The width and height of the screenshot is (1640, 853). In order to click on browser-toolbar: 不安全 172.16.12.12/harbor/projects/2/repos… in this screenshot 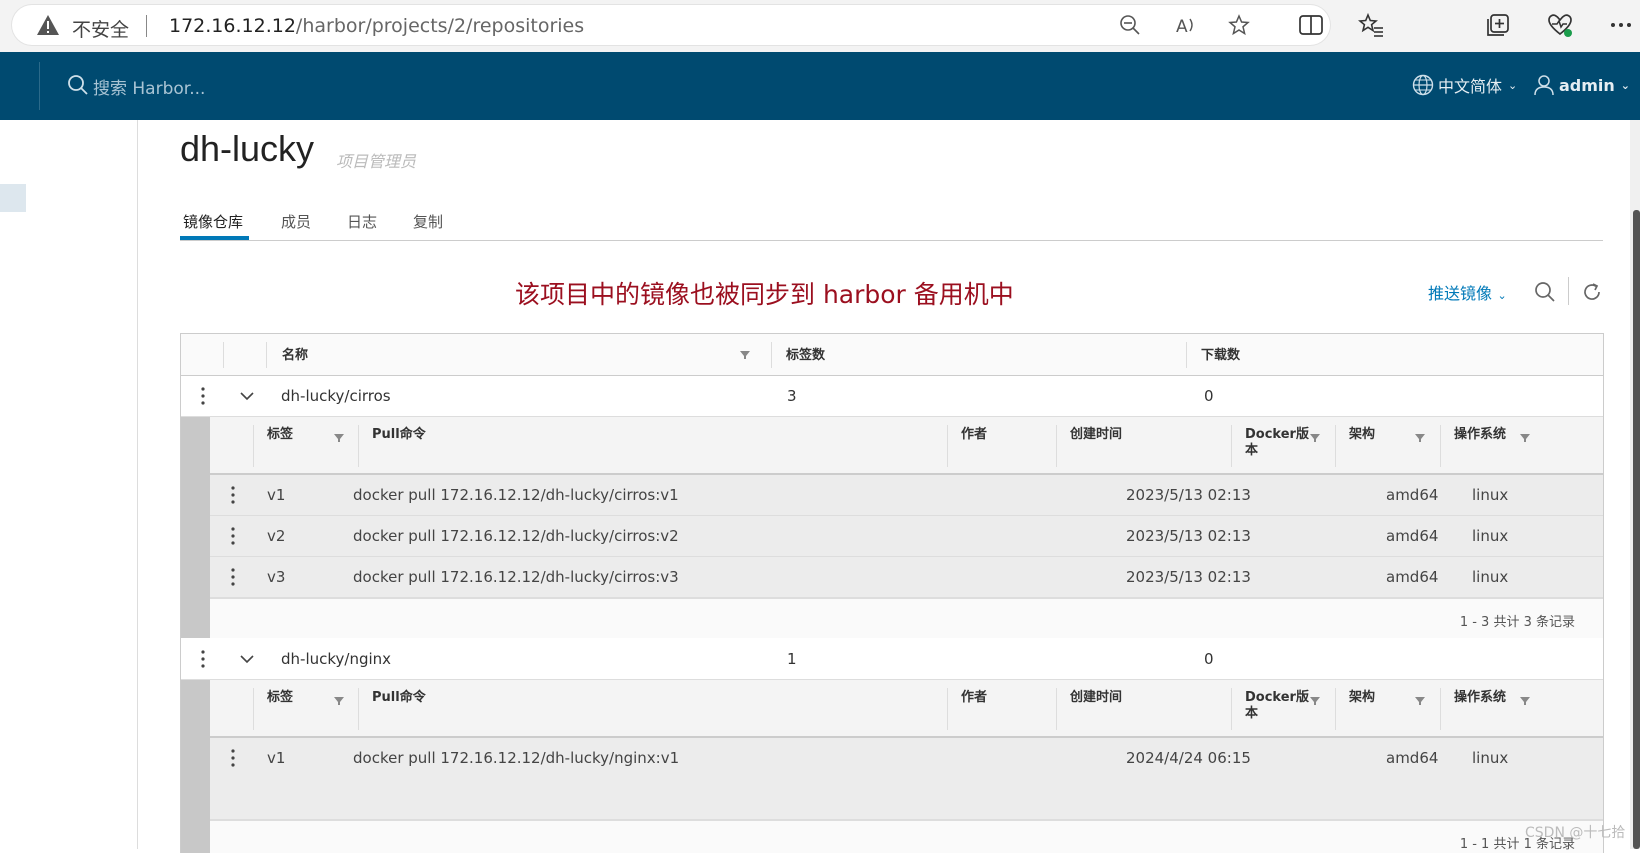, I will do `click(820, 26)`.